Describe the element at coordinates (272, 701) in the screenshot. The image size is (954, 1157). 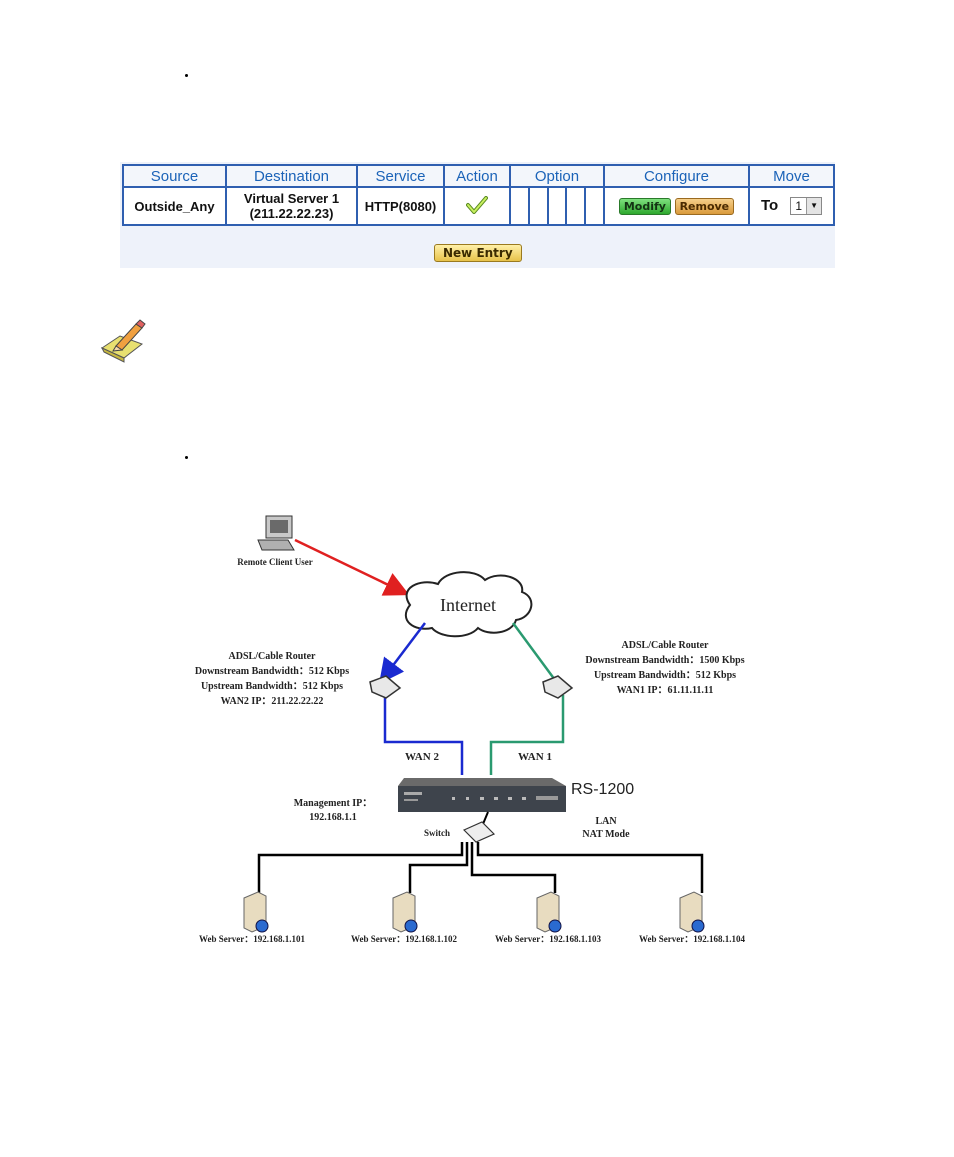
I see `router-left-wan-ip: WAN2 IP：211.22.22.22` at that location.